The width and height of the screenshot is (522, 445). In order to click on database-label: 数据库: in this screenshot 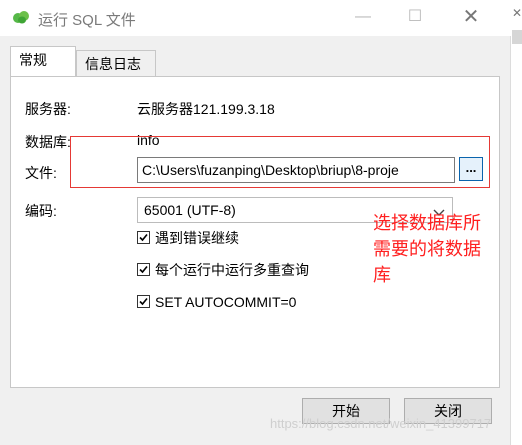, I will do `click(48, 142)`.